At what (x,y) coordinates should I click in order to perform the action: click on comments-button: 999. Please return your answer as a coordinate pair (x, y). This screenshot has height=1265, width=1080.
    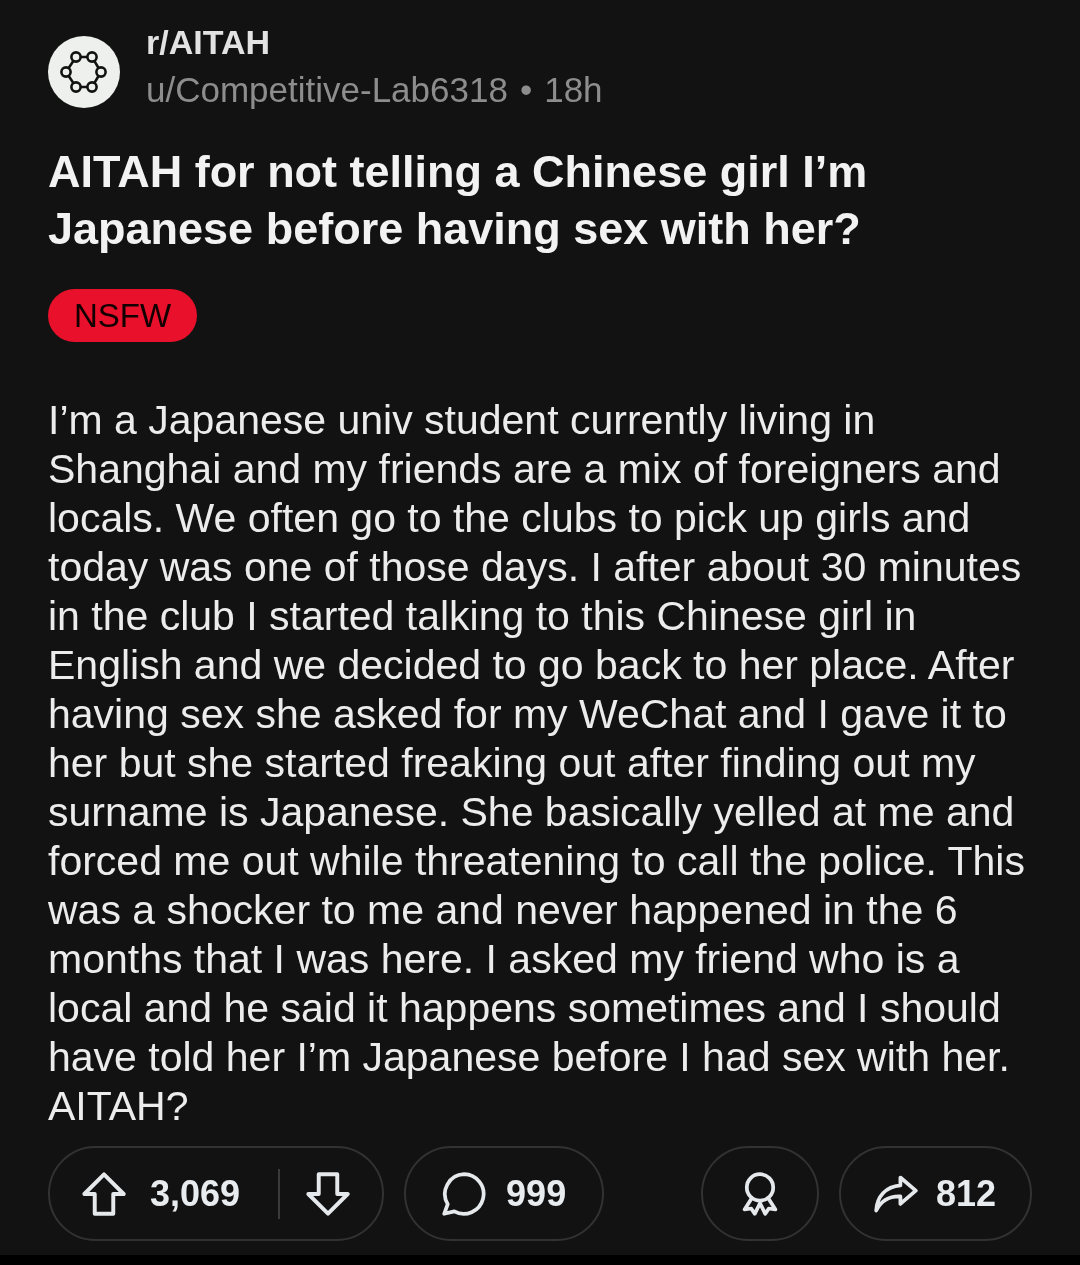
    Looking at the image, I should click on (504, 1193).